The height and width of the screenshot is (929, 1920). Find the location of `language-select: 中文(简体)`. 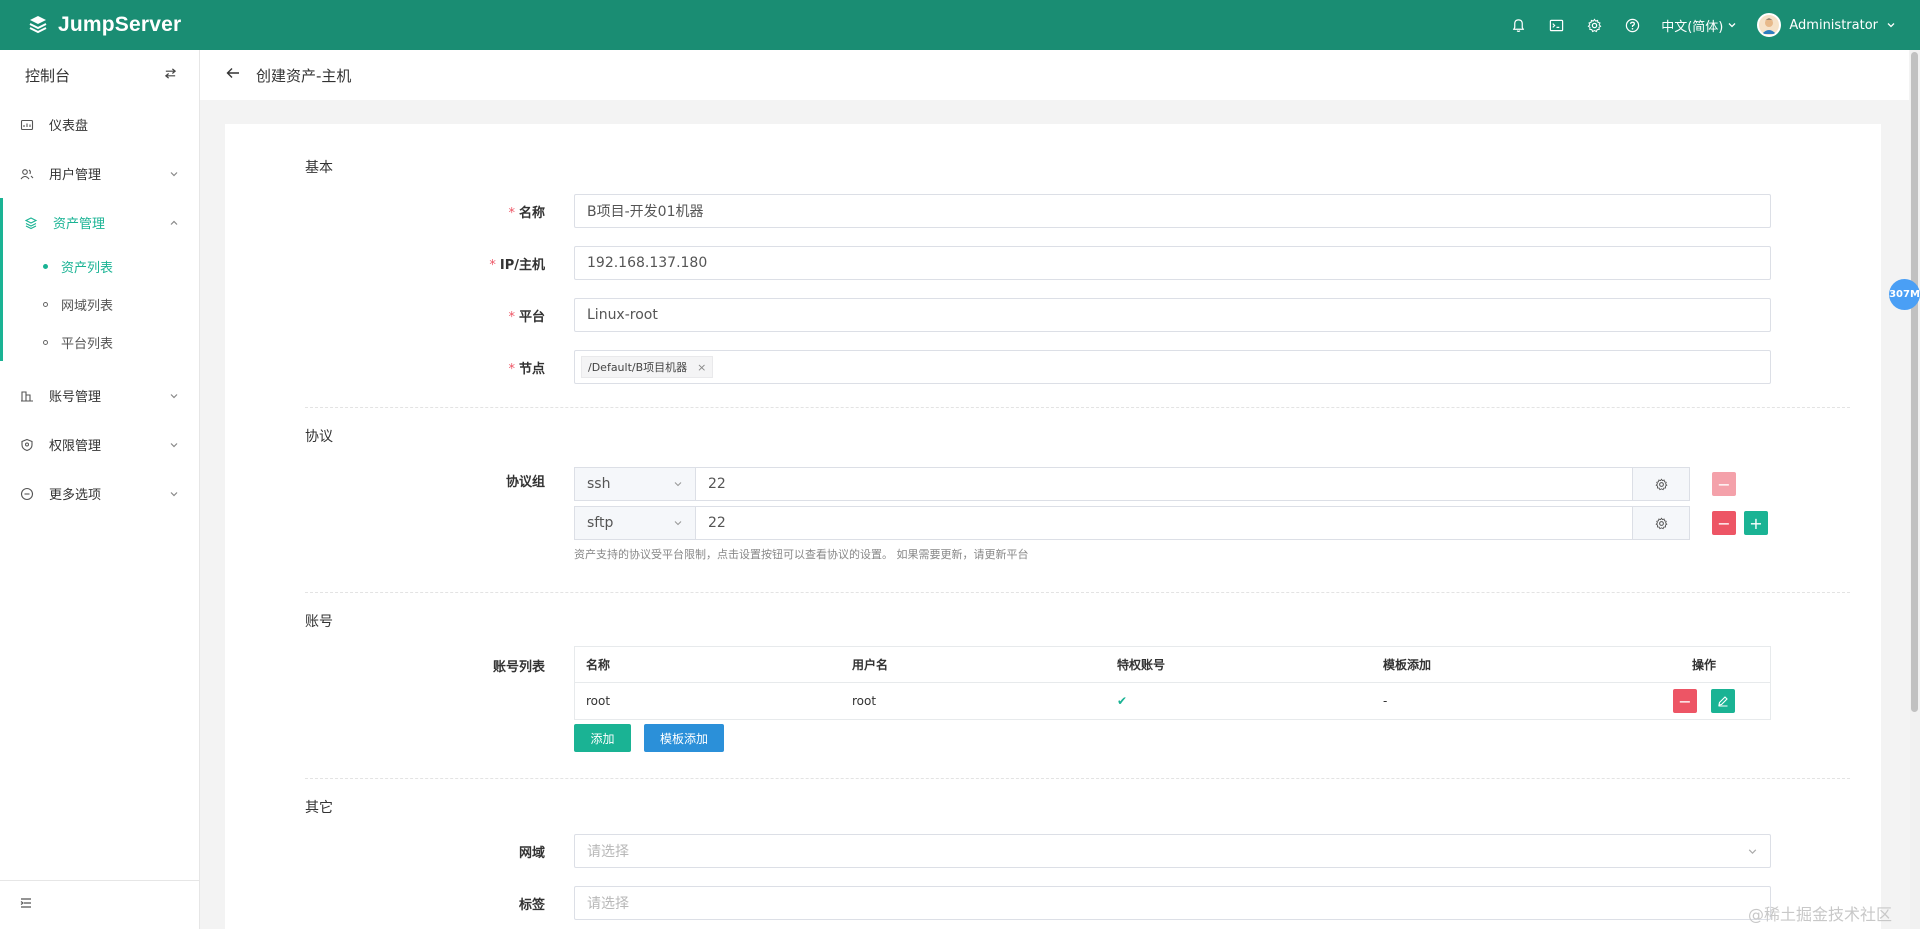

language-select: 中文(简体) is located at coordinates (1699, 25).